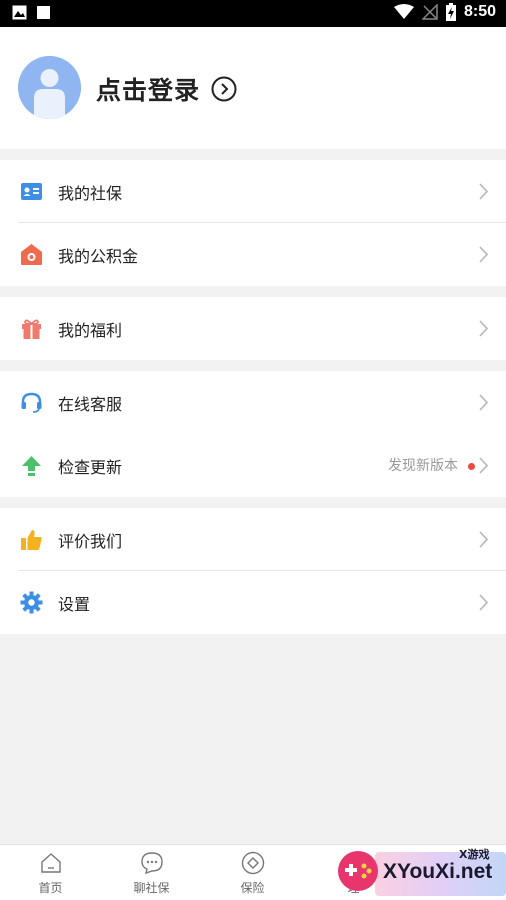 Image resolution: width=506 pixels, height=900 pixels. Describe the element at coordinates (252, 888) in the screenshot. I see `tab-label: 保险` at that location.